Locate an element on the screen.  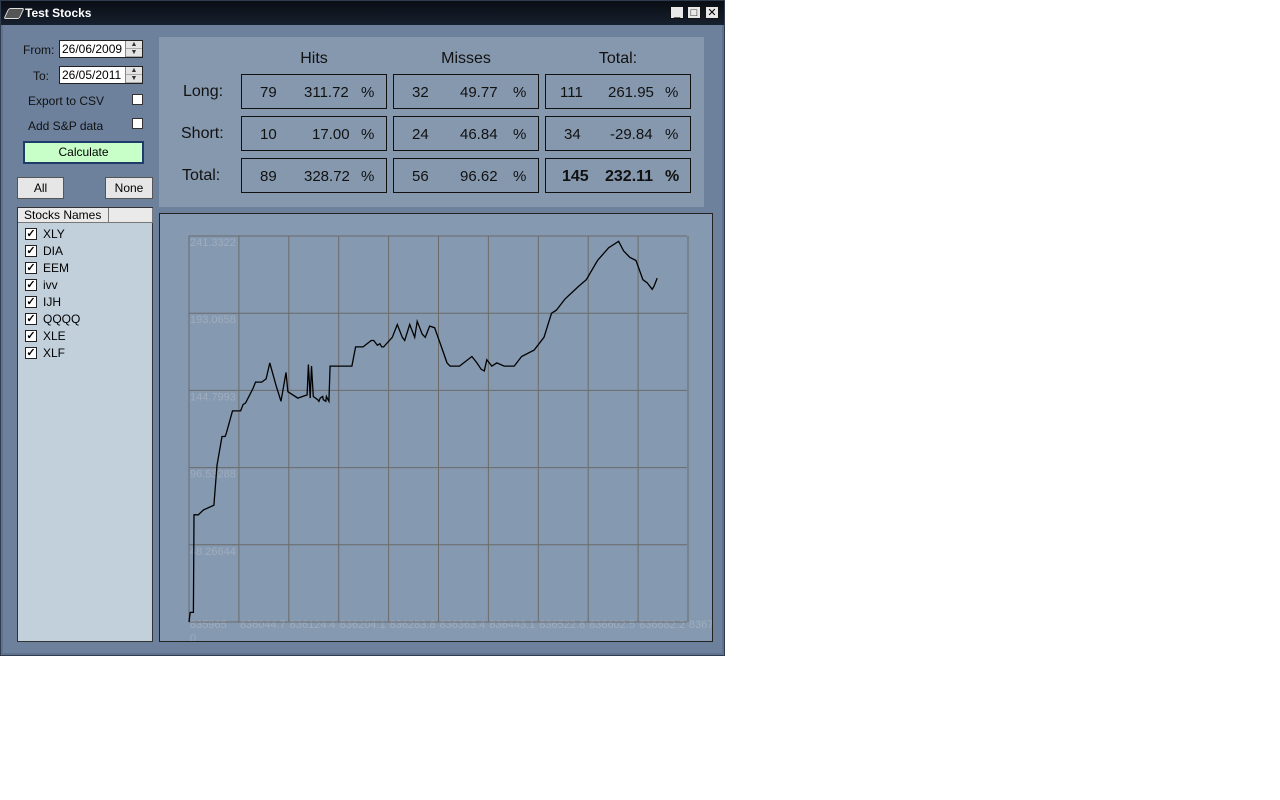
long-misses-cell: 32 49.77 % is located at coordinates (466, 91).